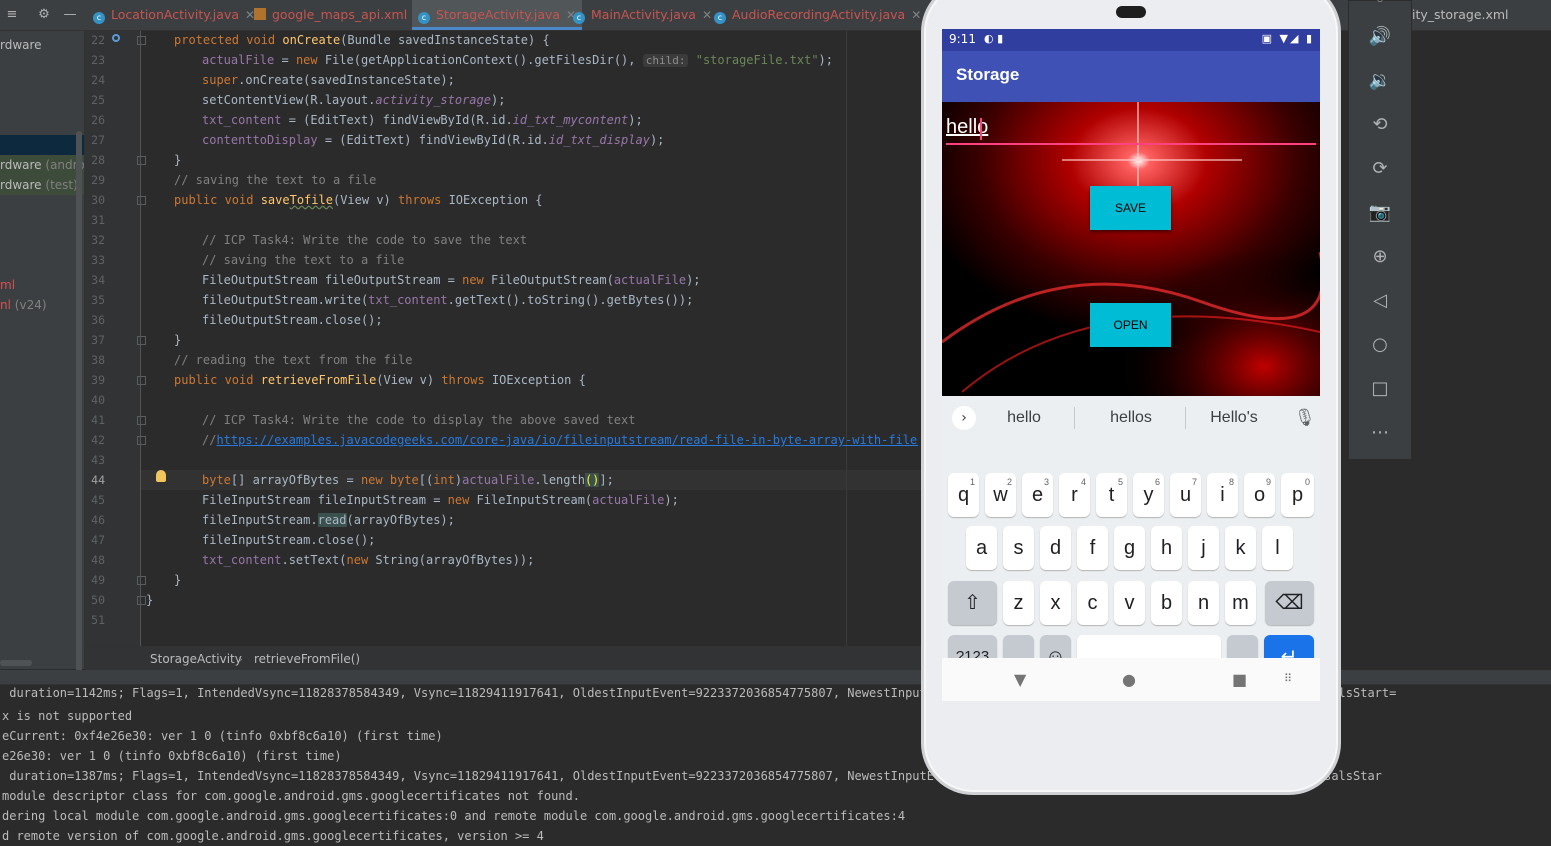  I want to click on code-line: // reading the text from the file, so click(293, 360).